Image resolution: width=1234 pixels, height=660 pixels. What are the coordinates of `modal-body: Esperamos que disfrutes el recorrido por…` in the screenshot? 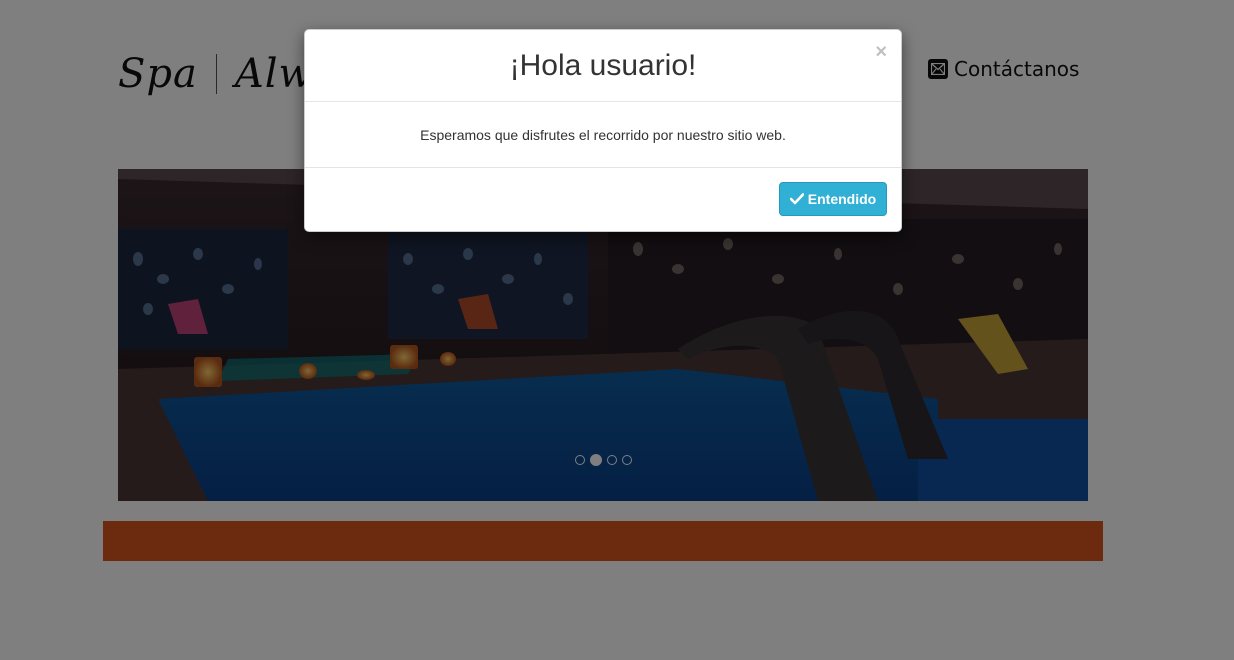 It's located at (603, 135).